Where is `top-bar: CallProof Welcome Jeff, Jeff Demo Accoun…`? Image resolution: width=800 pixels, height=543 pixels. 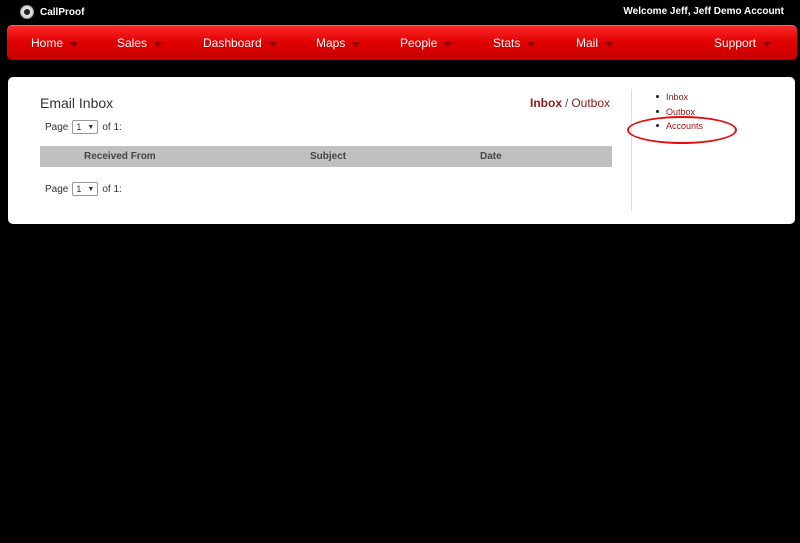 top-bar: CallProof Welcome Jeff, Jeff Demo Accoun… is located at coordinates (400, 12).